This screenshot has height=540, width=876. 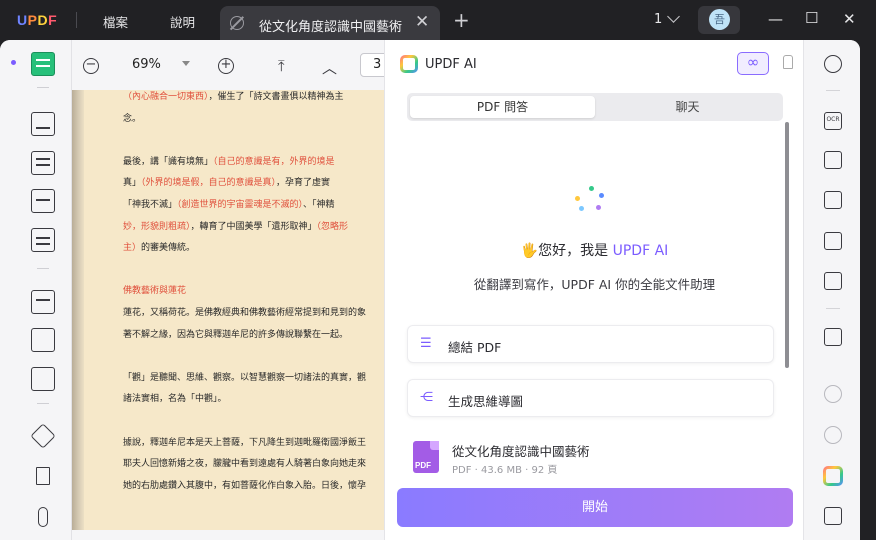 I want to click on document-line: 她的右肋處鑽入其腹中，有如菩薩化作白象入胎。日後，懷孕, so click(x=253, y=487).